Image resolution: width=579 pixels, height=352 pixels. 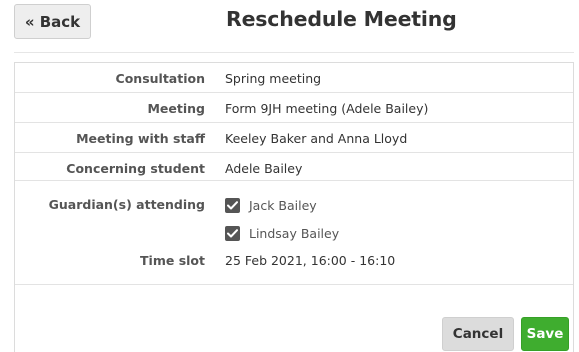 I want to click on guardian-name: Lindsay Bailey, so click(x=294, y=233).